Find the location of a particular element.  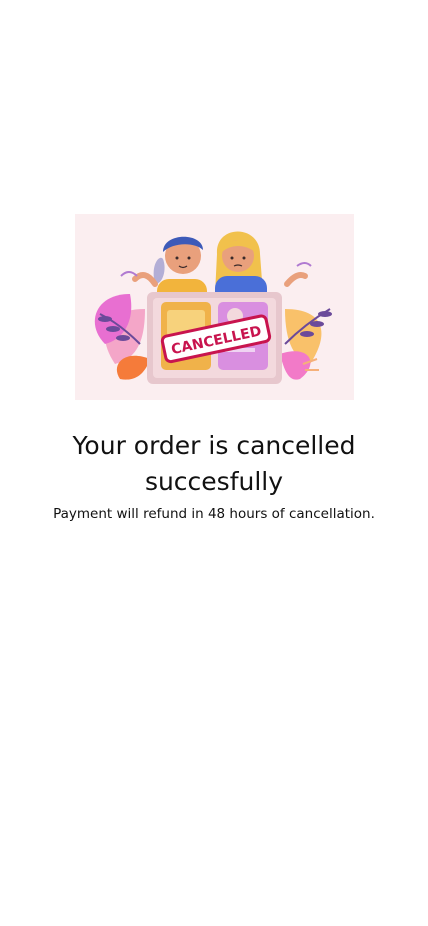

illustration-artwork: CANCELLED is located at coordinates (213, 307).